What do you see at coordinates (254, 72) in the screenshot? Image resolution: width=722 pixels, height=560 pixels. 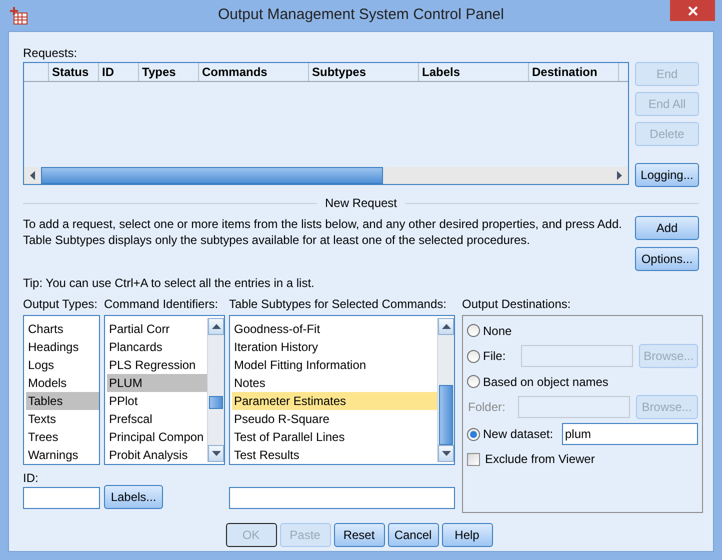 I see `column-header: Commands` at bounding box center [254, 72].